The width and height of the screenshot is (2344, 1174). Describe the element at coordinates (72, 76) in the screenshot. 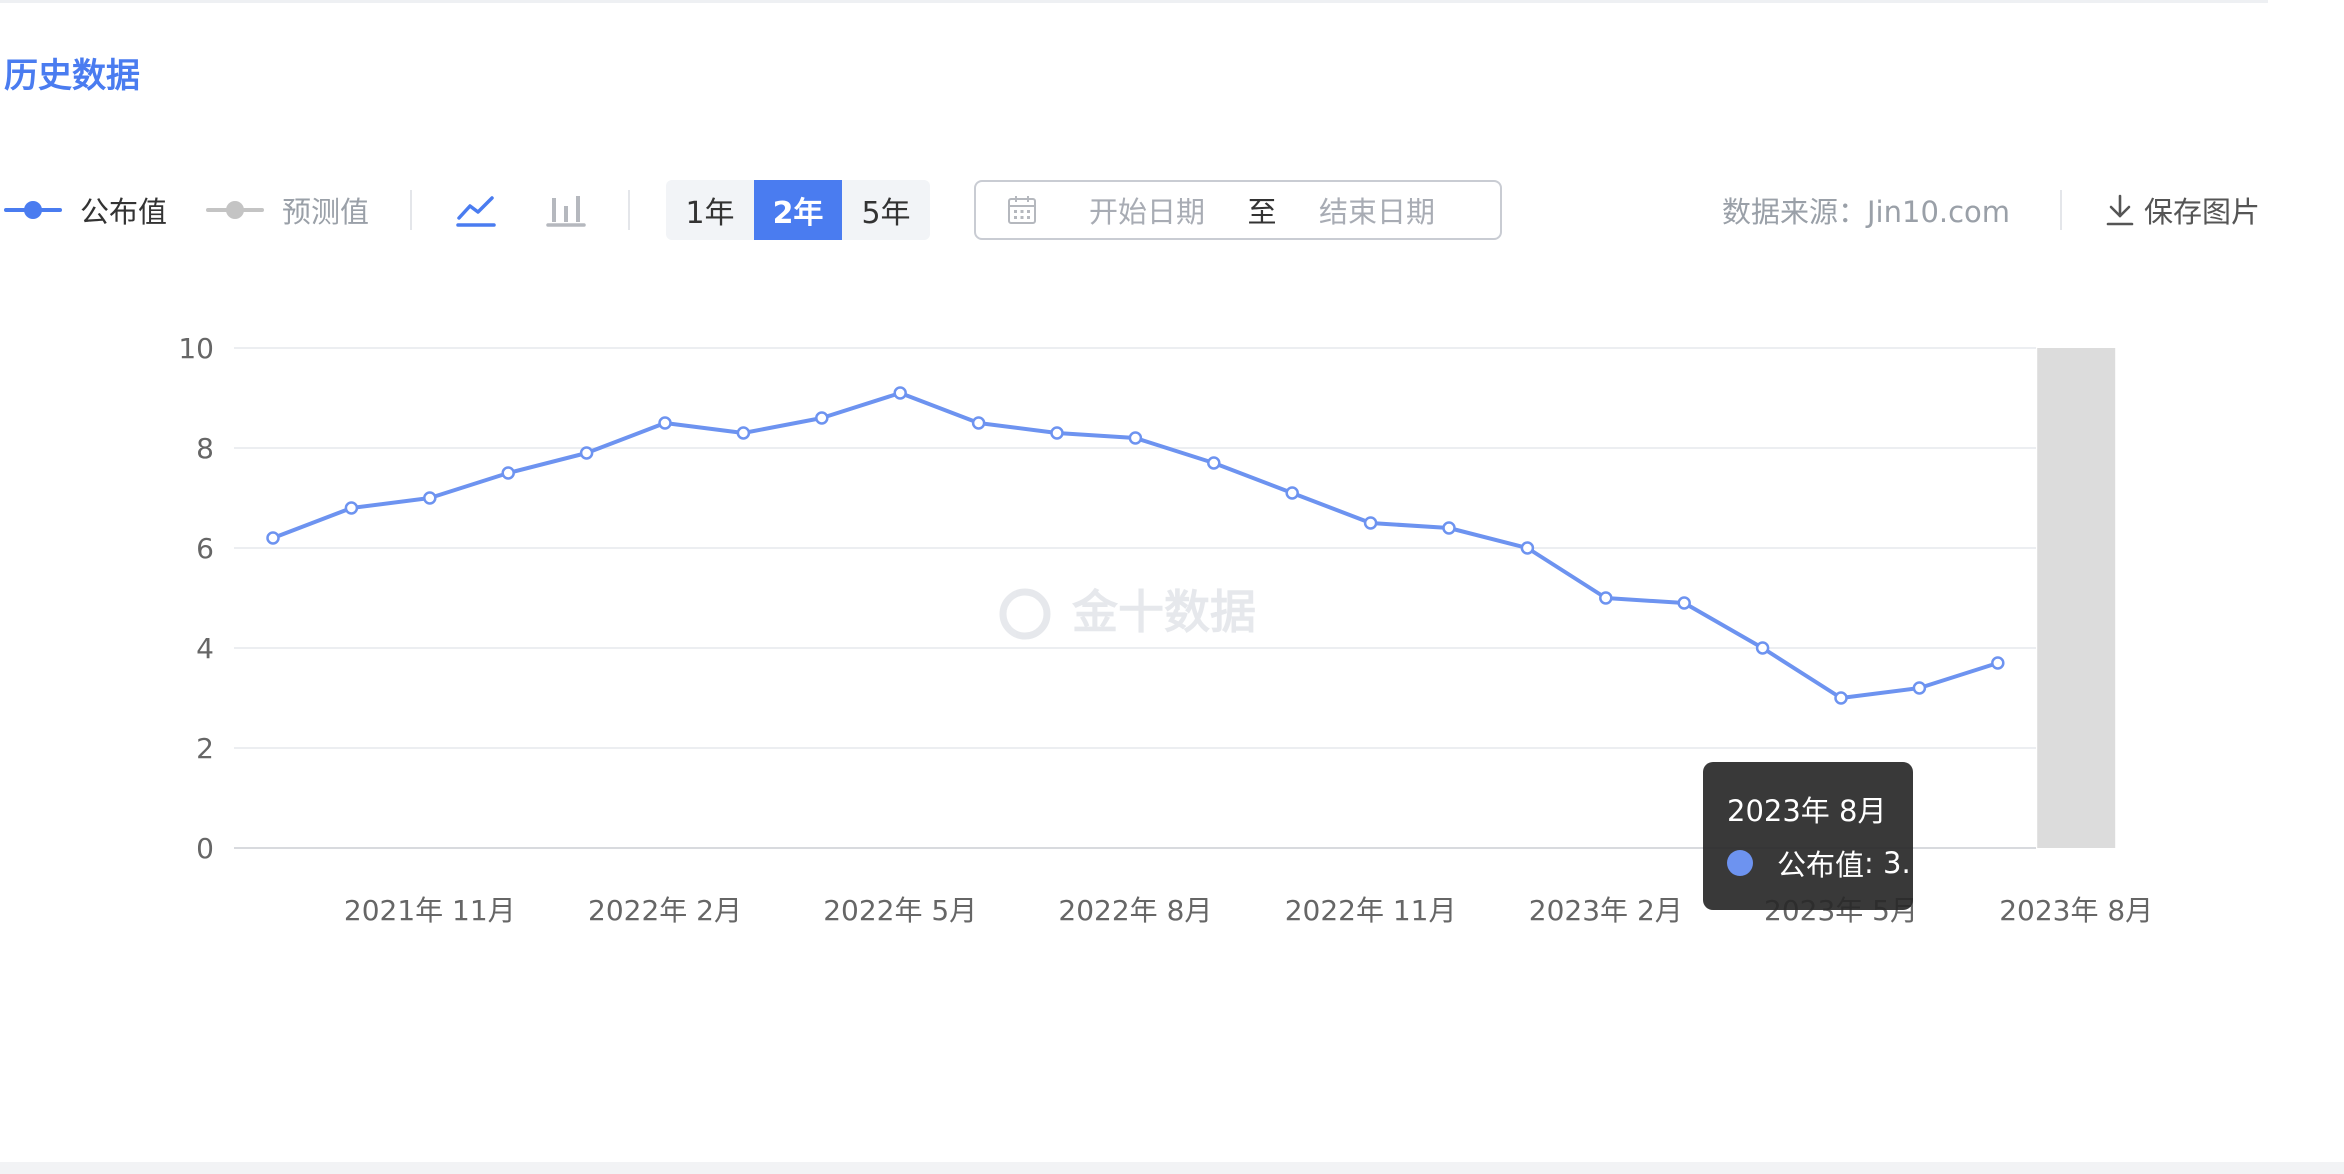

I see `section-title: 历史数据` at that location.